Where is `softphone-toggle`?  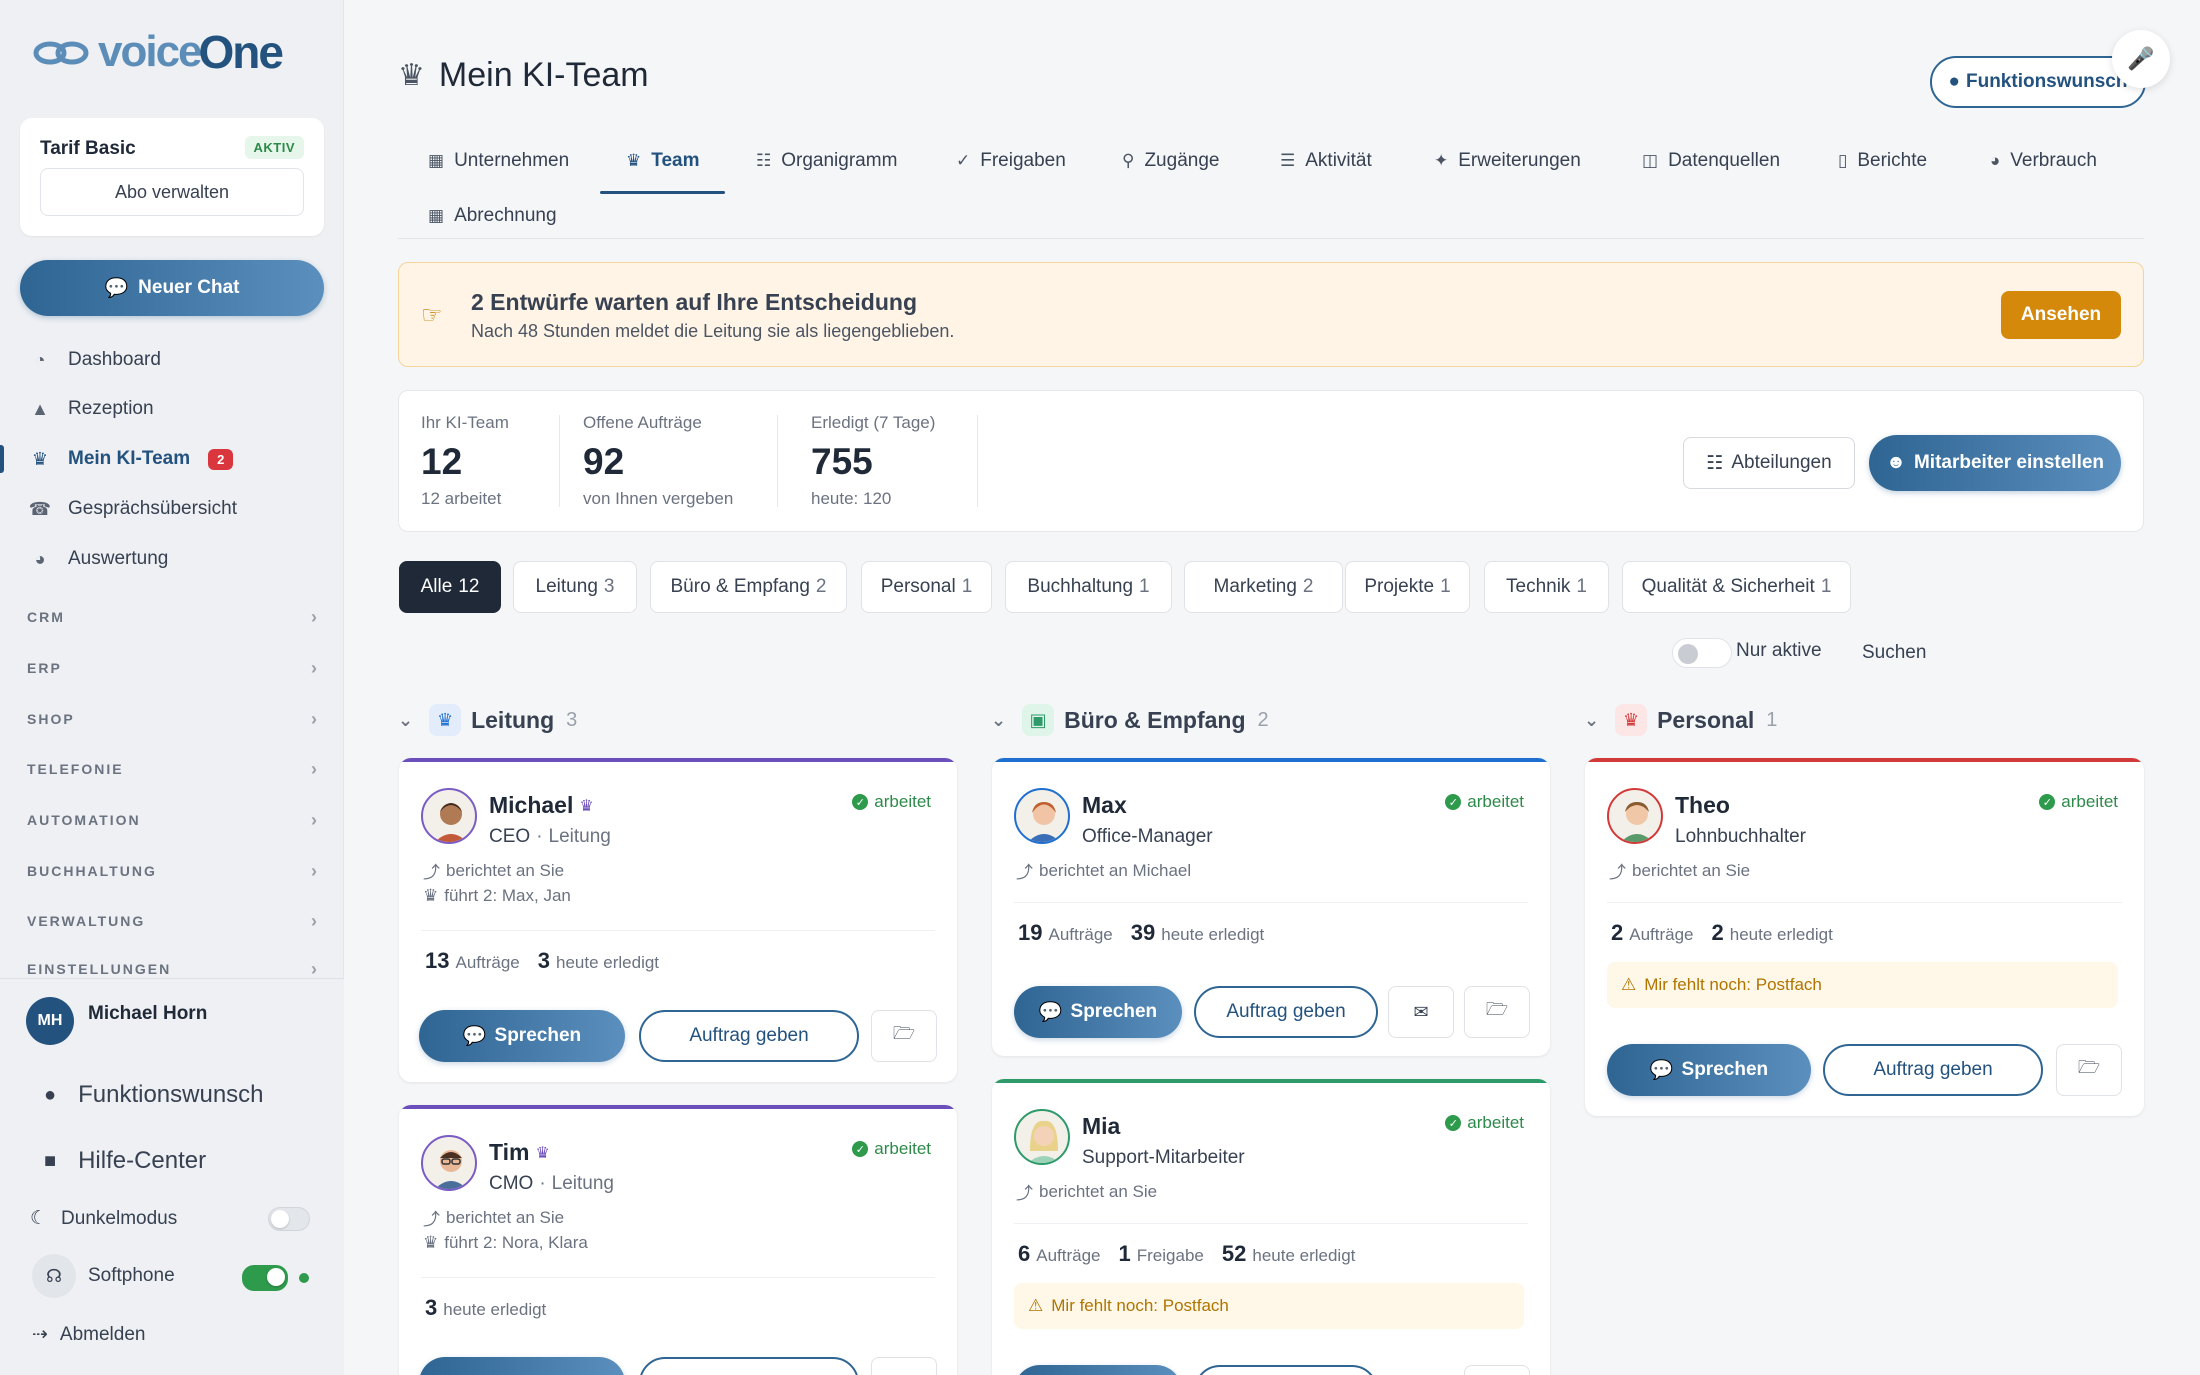 softphone-toggle is located at coordinates (265, 1278).